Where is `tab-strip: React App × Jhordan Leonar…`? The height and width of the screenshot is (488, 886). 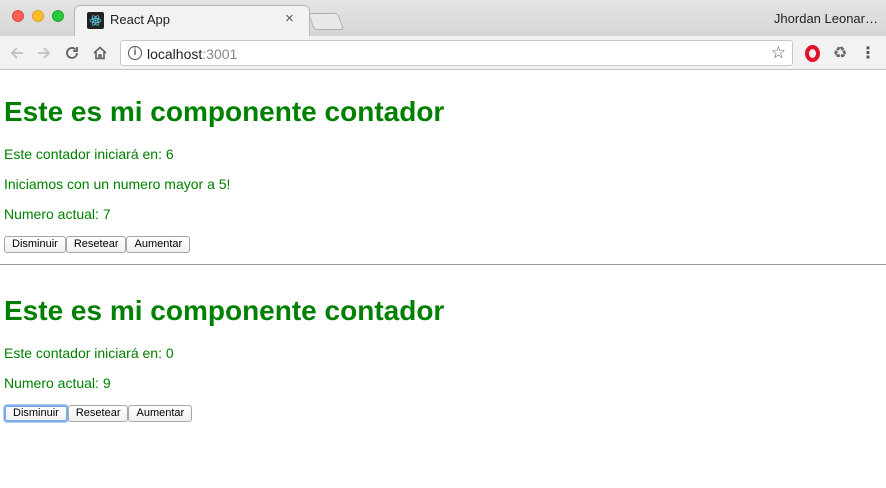 tab-strip: React App × Jhordan Leonar… is located at coordinates (443, 18).